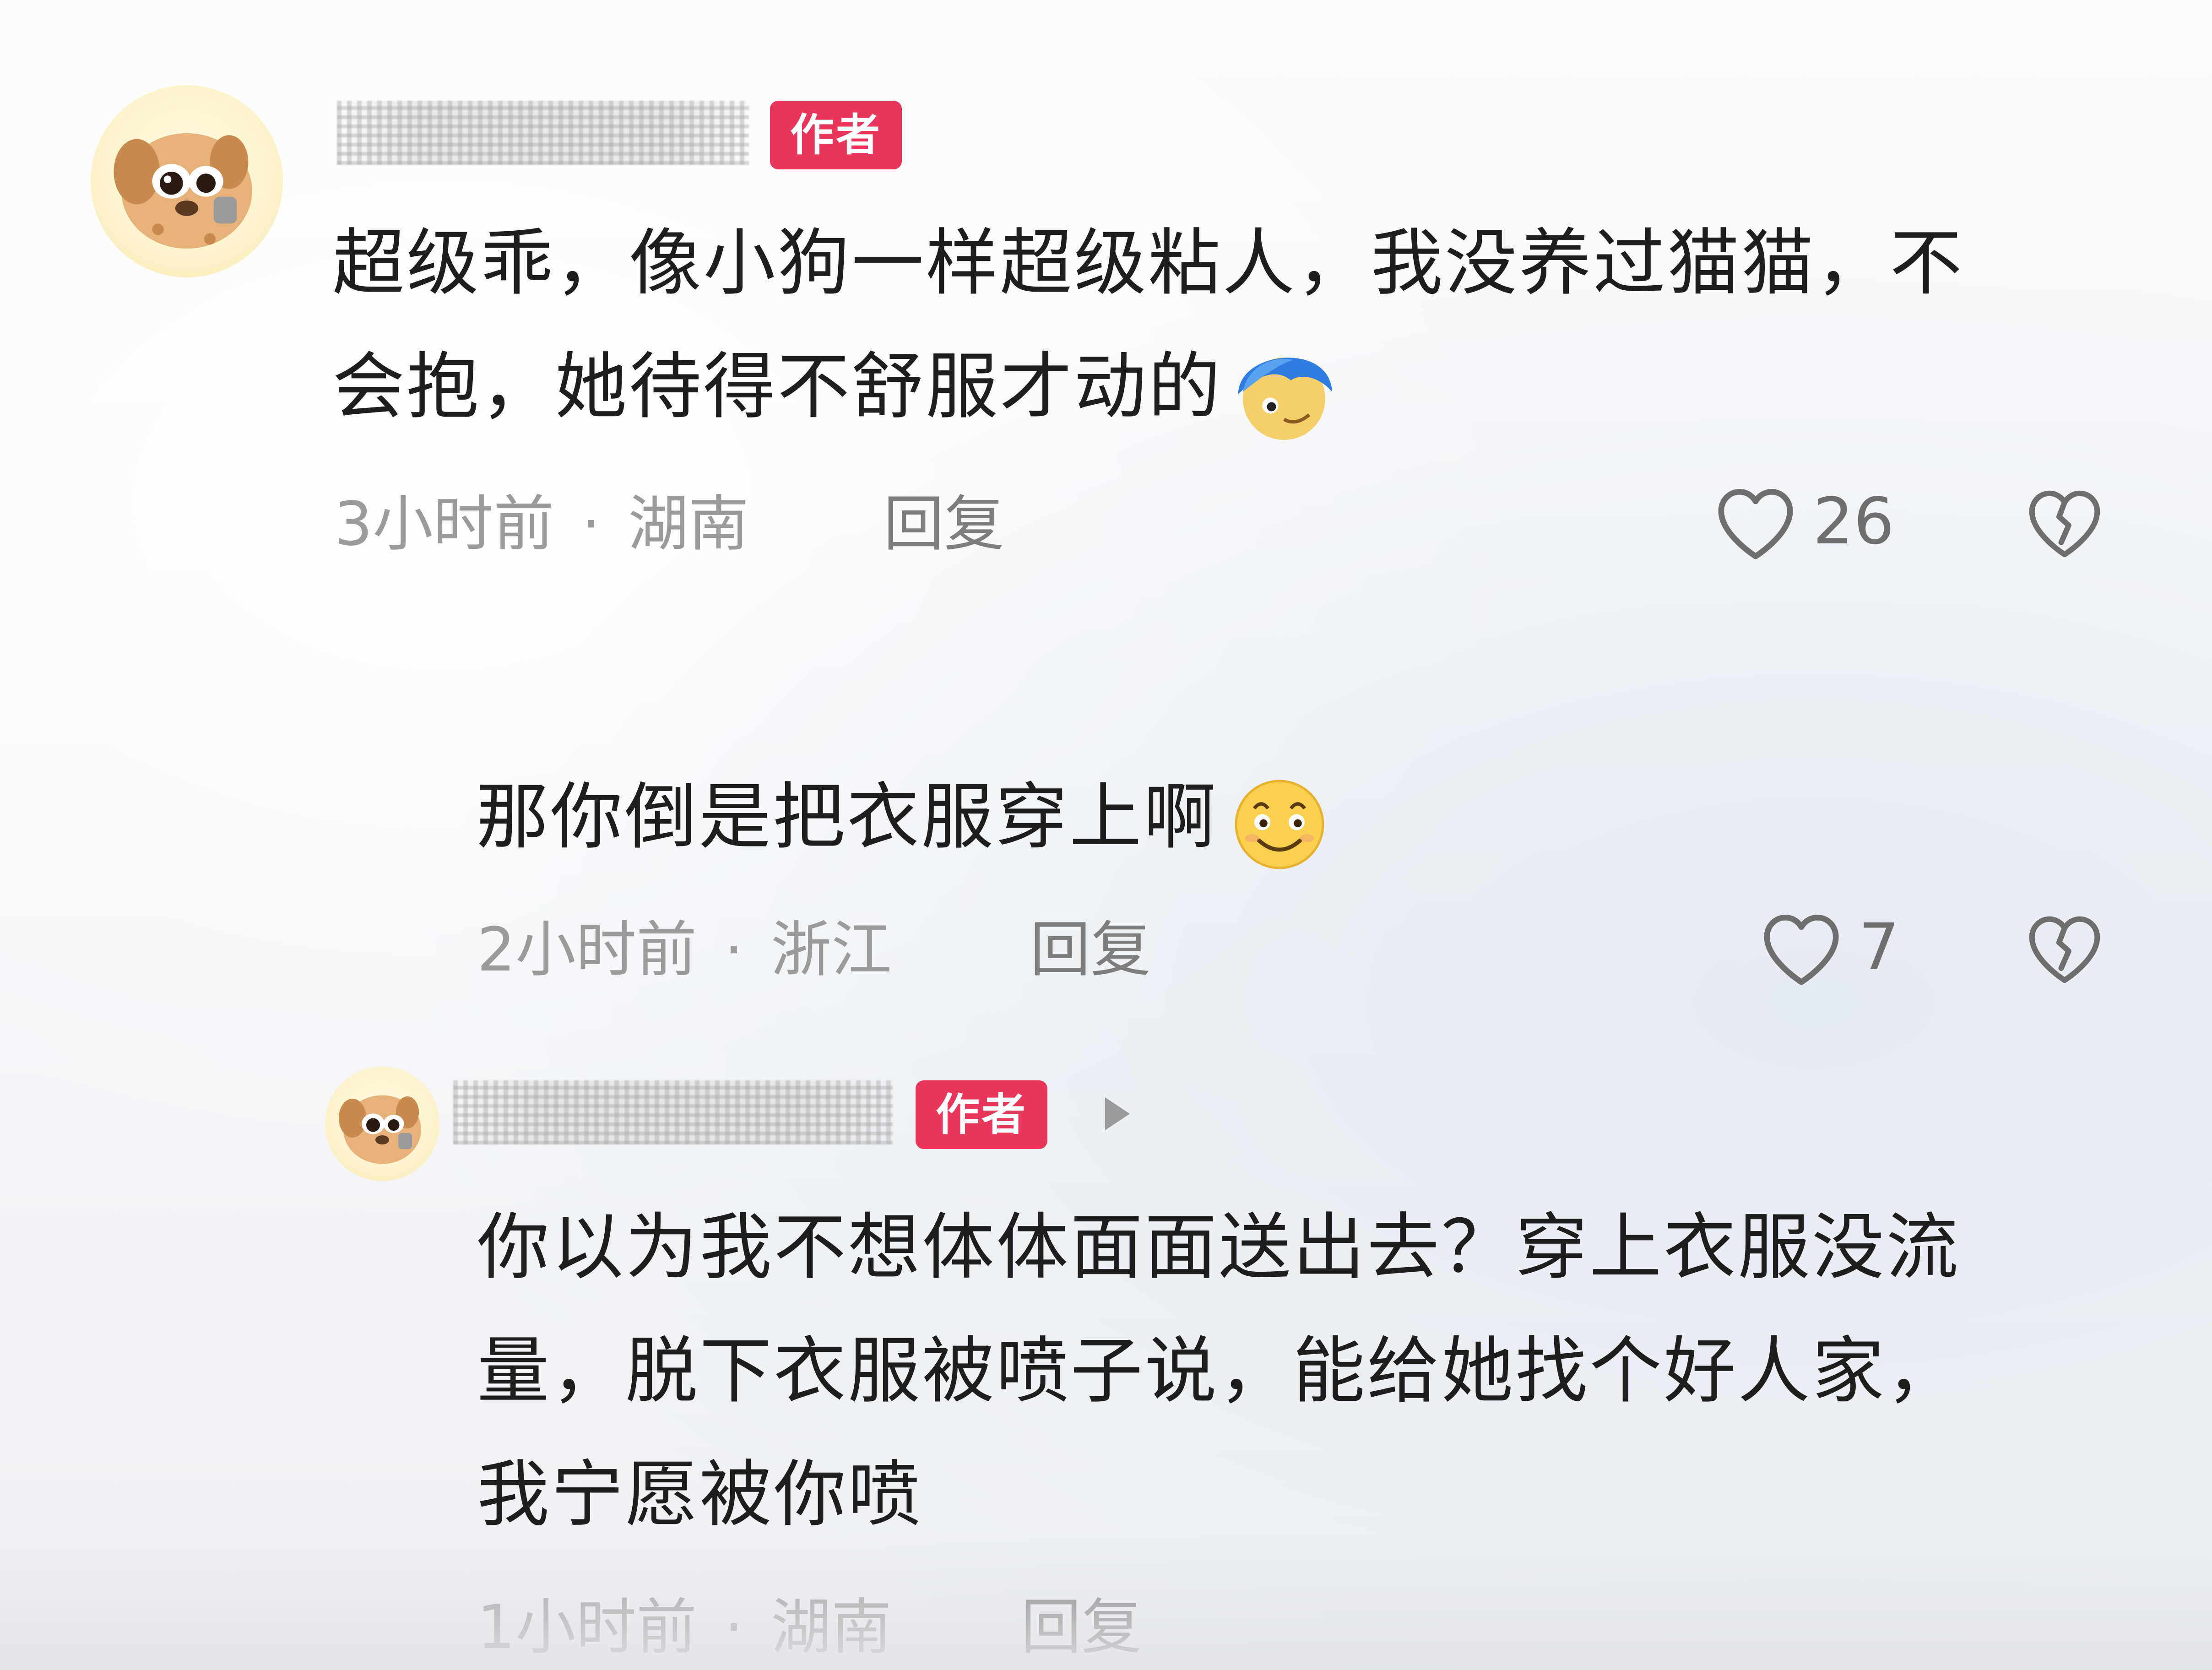 Image resolution: width=2212 pixels, height=1670 pixels. What do you see at coordinates (1803, 522) in the screenshot?
I see `like-button: 26` at bounding box center [1803, 522].